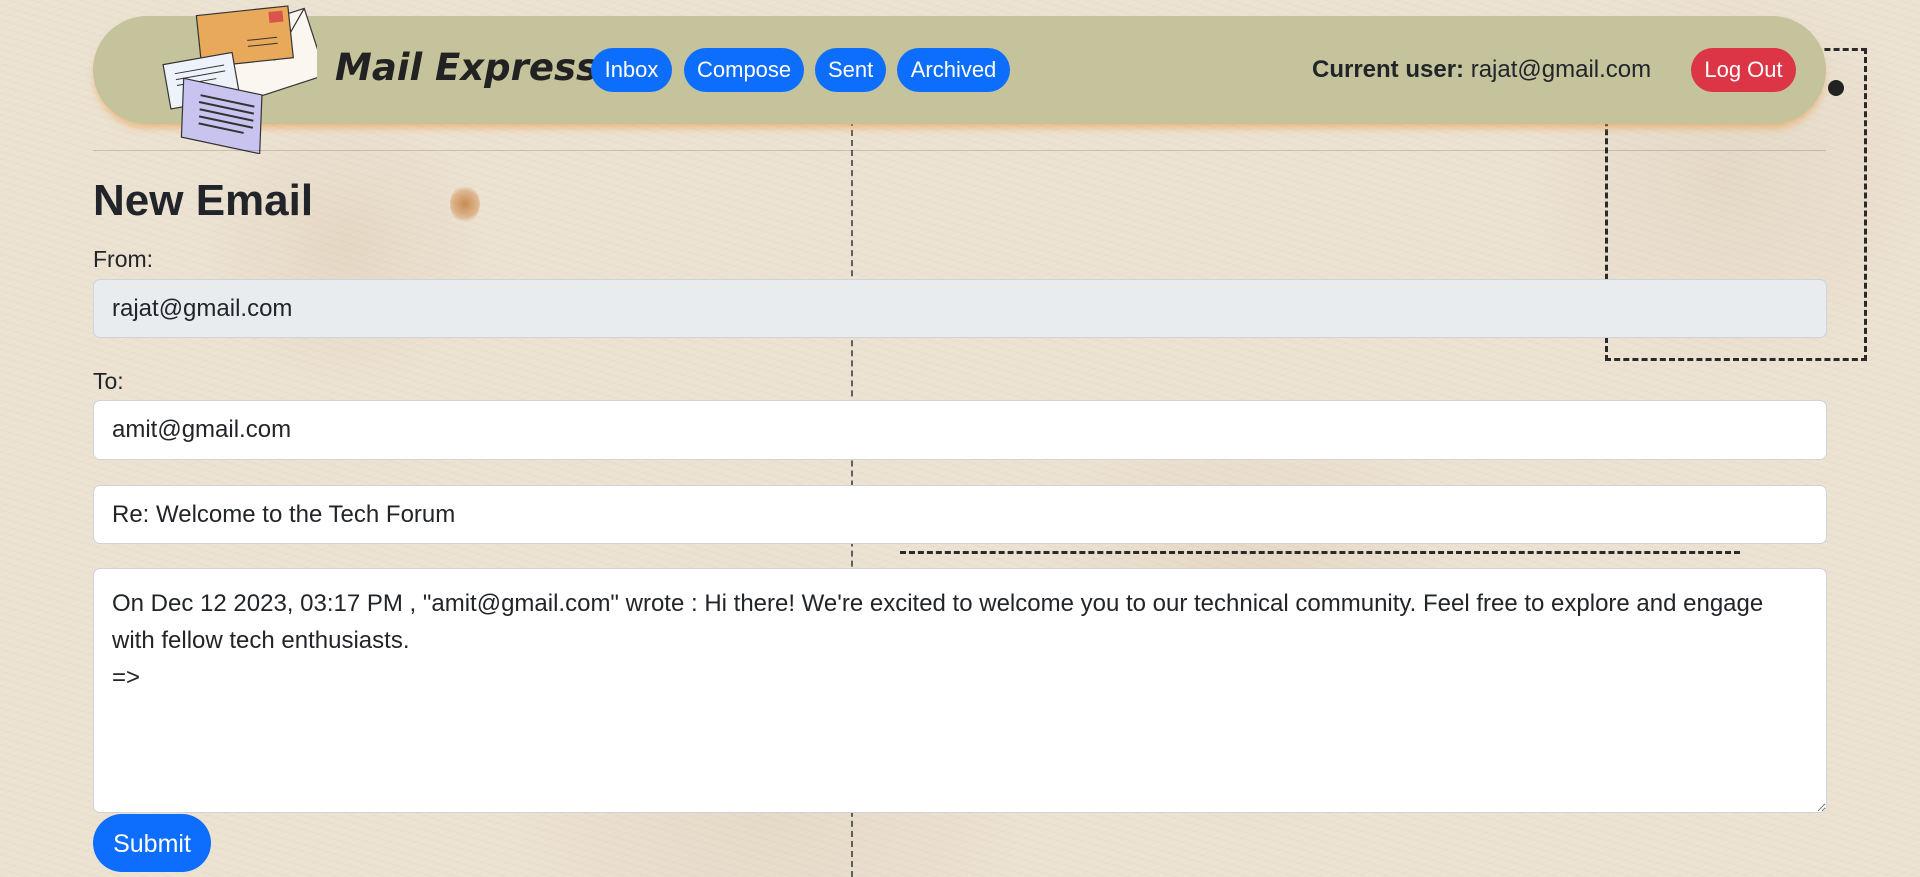 This screenshot has height=877, width=1920. Describe the element at coordinates (152, 843) in the screenshot. I see `submit-button: Submit` at that location.